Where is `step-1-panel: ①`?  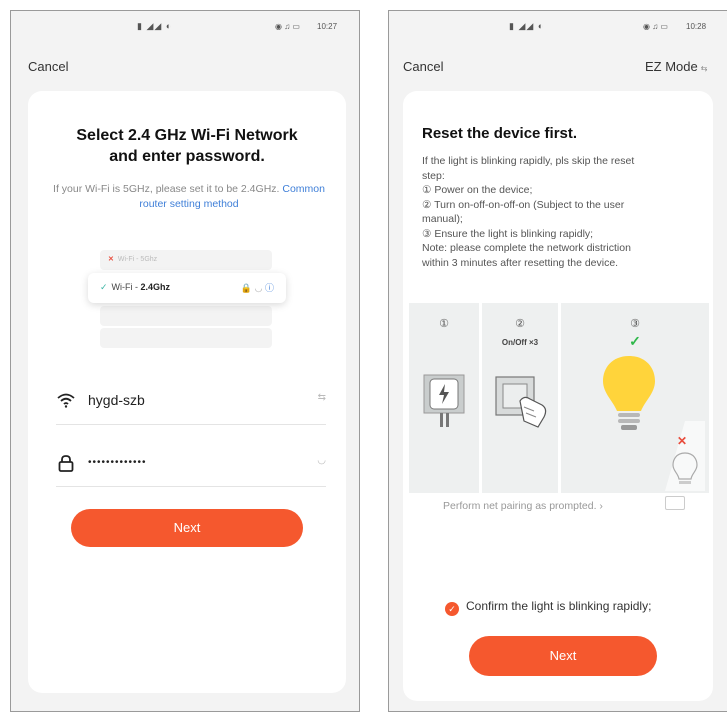 step-1-panel: ① is located at coordinates (444, 398).